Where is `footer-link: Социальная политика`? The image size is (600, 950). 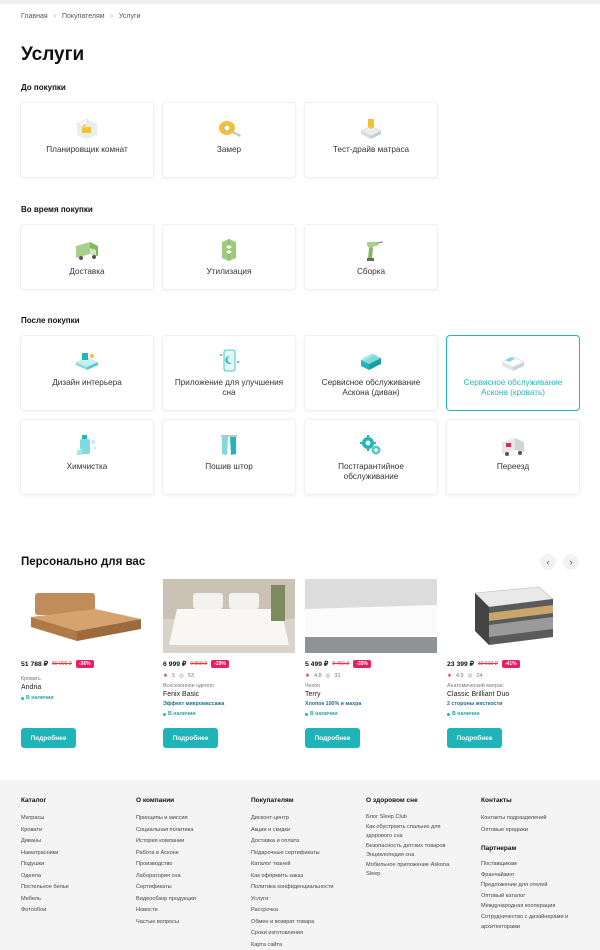
footer-link: Социальная политика is located at coordinates (166, 831).